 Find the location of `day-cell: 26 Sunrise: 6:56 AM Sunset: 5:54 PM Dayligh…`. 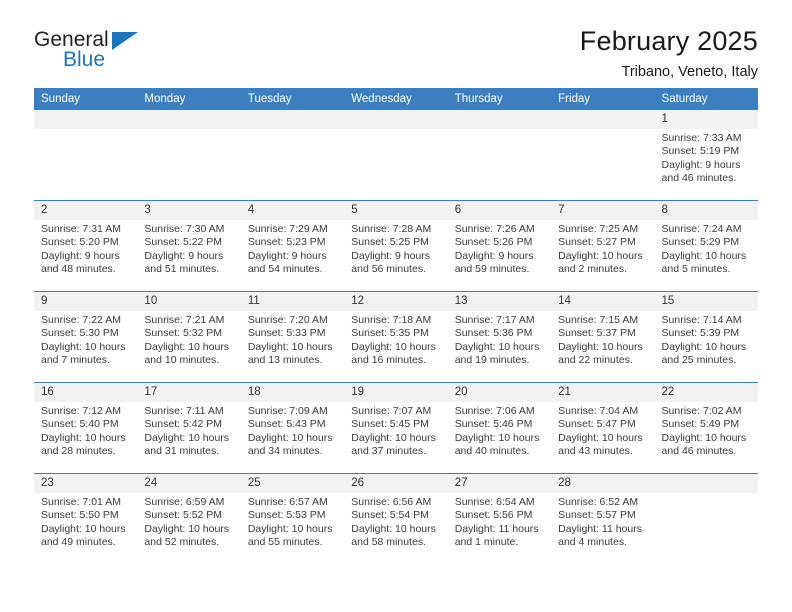

day-cell: 26 Sunrise: 6:56 AM Sunset: 5:54 PM Dayligh… is located at coordinates (396, 518).